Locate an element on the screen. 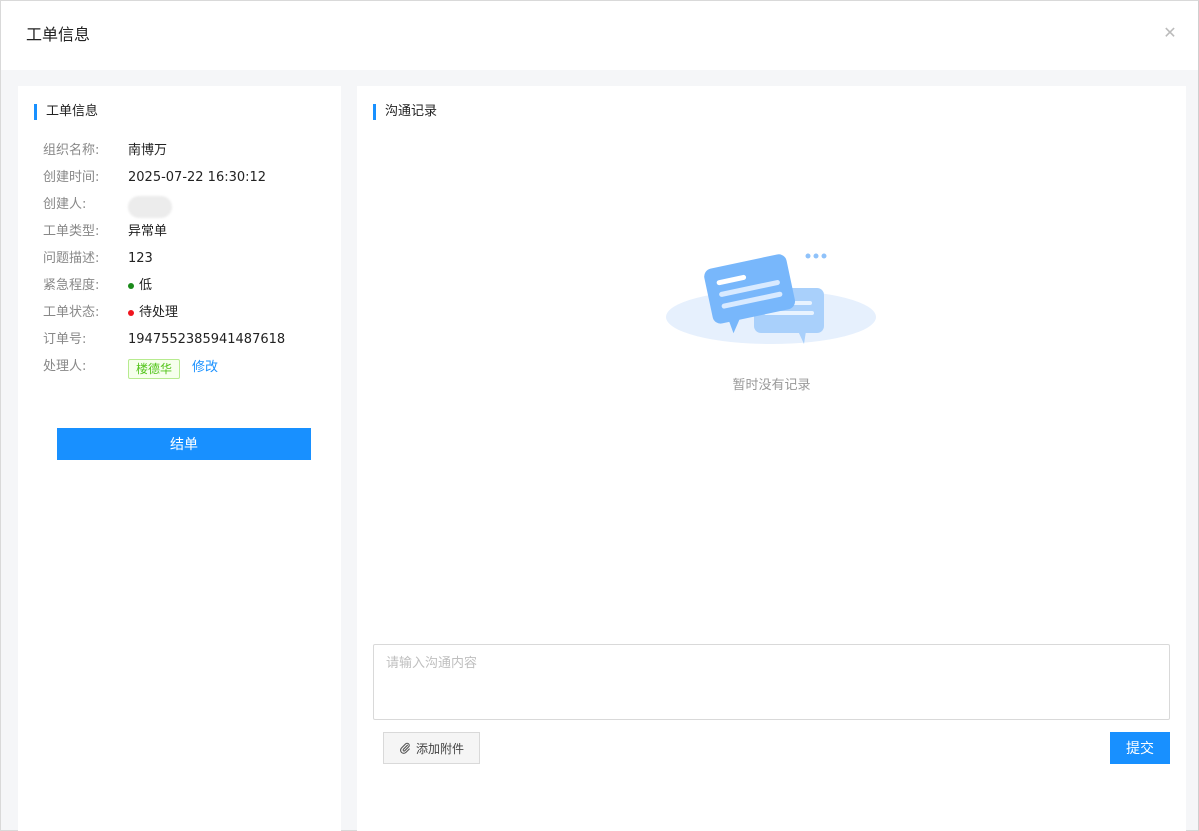 The height and width of the screenshot is (831, 1199). dialog-header: 工单信息 ✕ is located at coordinates (599, 35).